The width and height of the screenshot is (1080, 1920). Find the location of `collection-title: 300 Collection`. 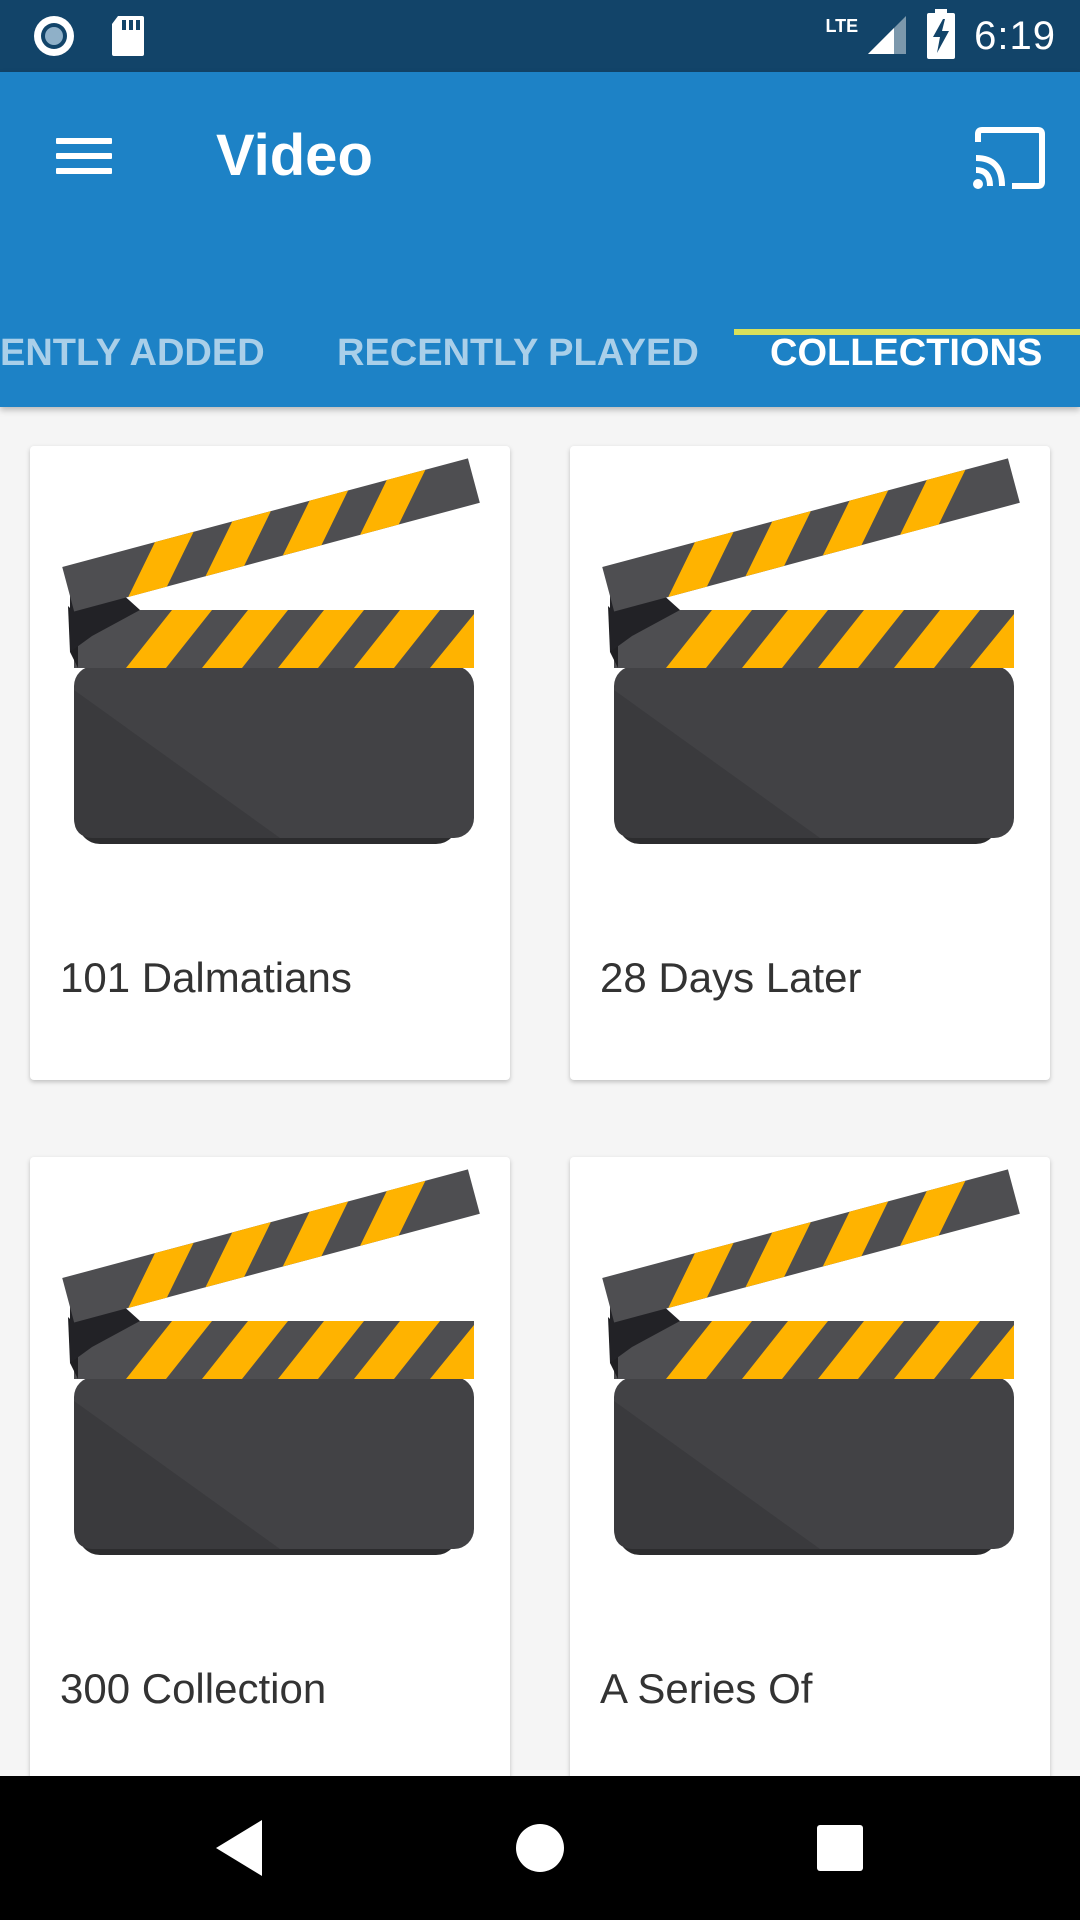

collection-title: 300 Collection is located at coordinates (193, 1688).